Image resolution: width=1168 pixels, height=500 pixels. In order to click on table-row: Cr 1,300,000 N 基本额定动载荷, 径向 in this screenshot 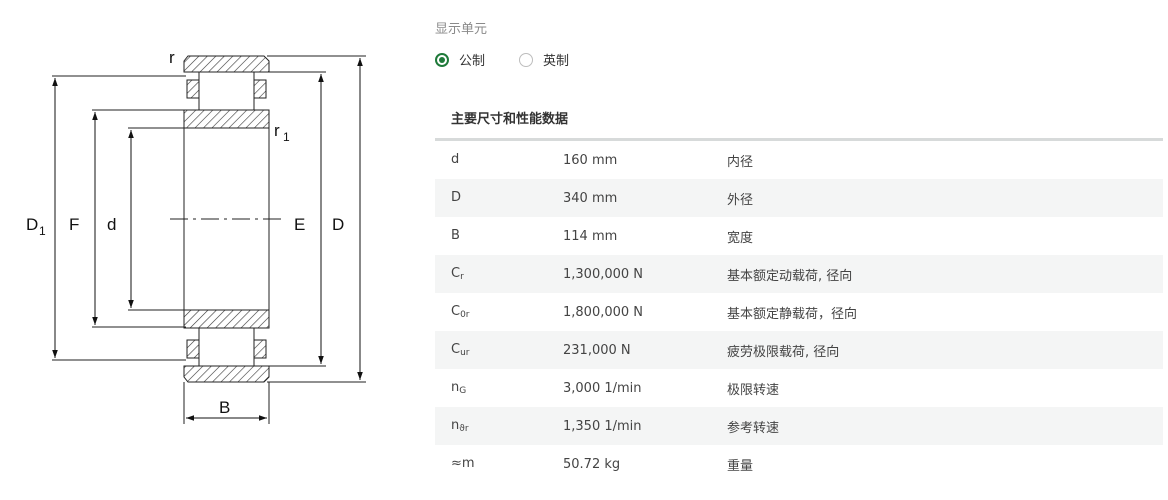, I will do `click(799, 274)`.